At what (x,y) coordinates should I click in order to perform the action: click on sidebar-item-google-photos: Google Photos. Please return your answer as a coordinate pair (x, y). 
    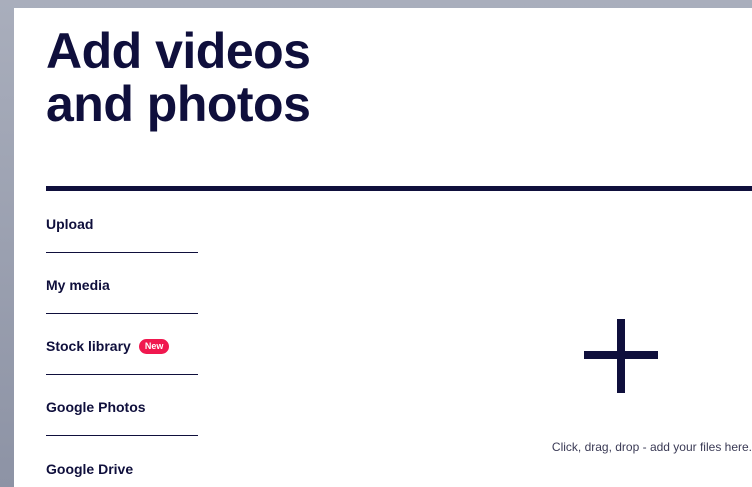
    Looking at the image, I should click on (122, 405).